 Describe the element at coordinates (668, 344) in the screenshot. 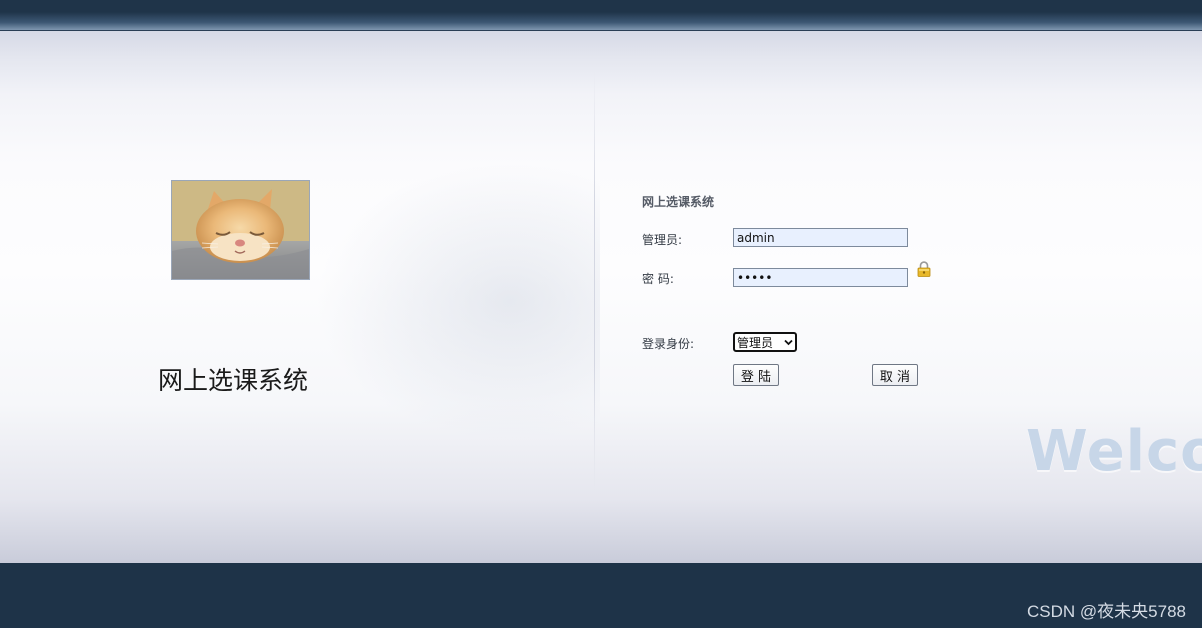

I see `role-label: 登录身份:` at that location.